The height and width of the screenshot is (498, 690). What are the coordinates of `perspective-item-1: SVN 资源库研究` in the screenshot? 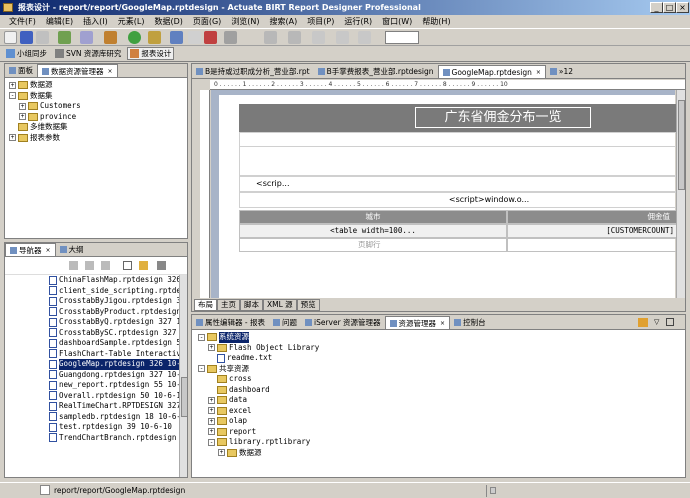 It's located at (88, 53).